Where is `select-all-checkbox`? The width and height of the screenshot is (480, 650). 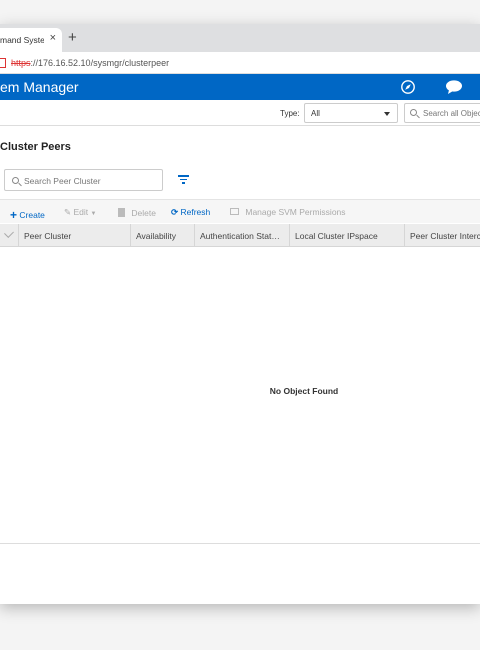 select-all-checkbox is located at coordinates (9, 233).